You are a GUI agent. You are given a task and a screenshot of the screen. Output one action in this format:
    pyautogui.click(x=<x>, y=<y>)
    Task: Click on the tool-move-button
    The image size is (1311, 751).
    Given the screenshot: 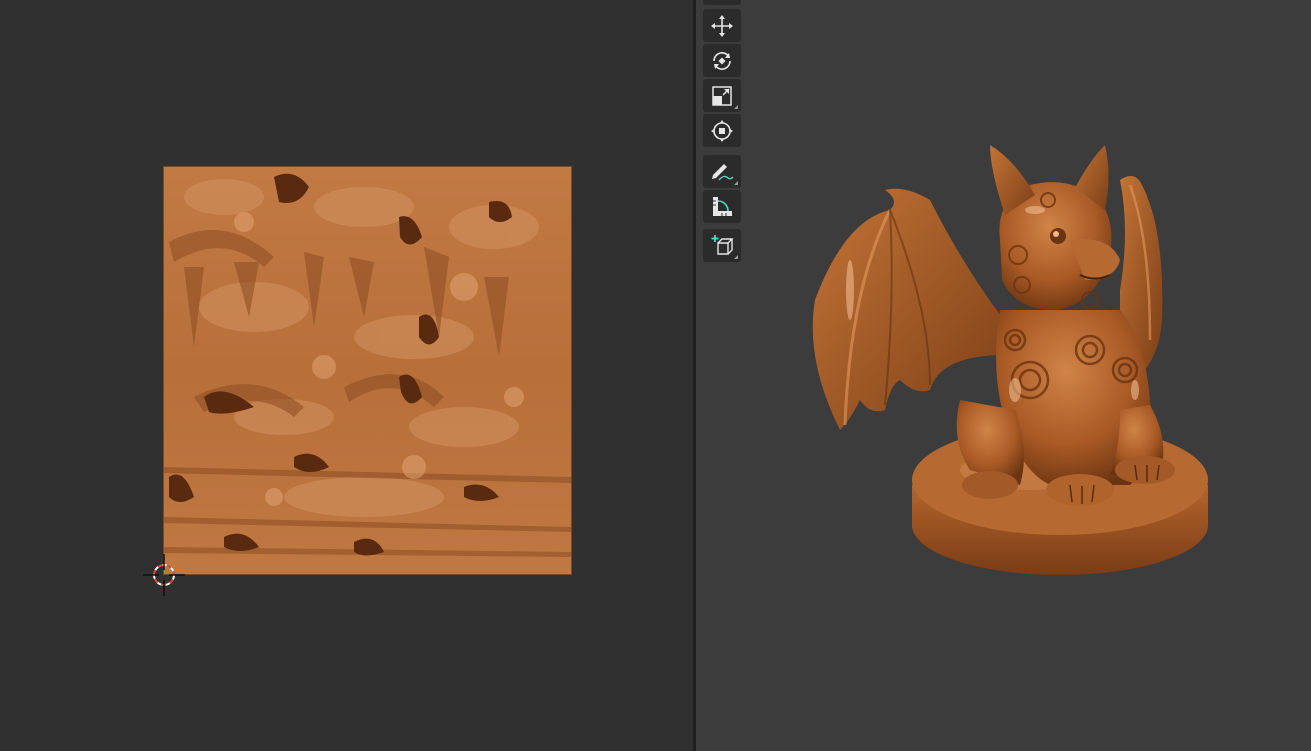 What is the action you would take?
    pyautogui.click(x=722, y=25)
    